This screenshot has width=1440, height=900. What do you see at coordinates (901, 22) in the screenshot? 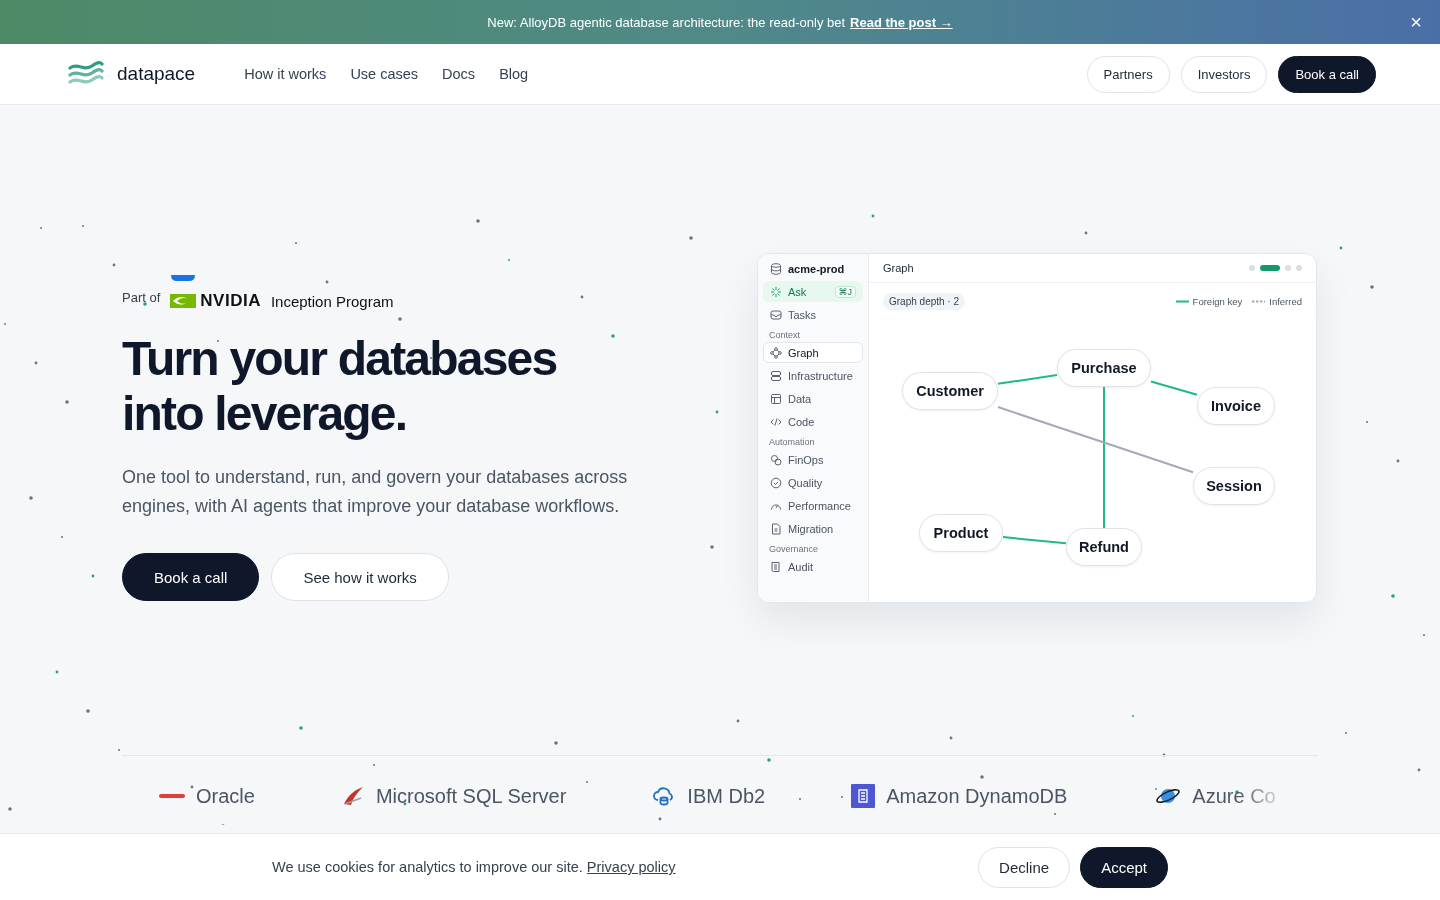
I see `read-post-link: Read the post →` at bounding box center [901, 22].